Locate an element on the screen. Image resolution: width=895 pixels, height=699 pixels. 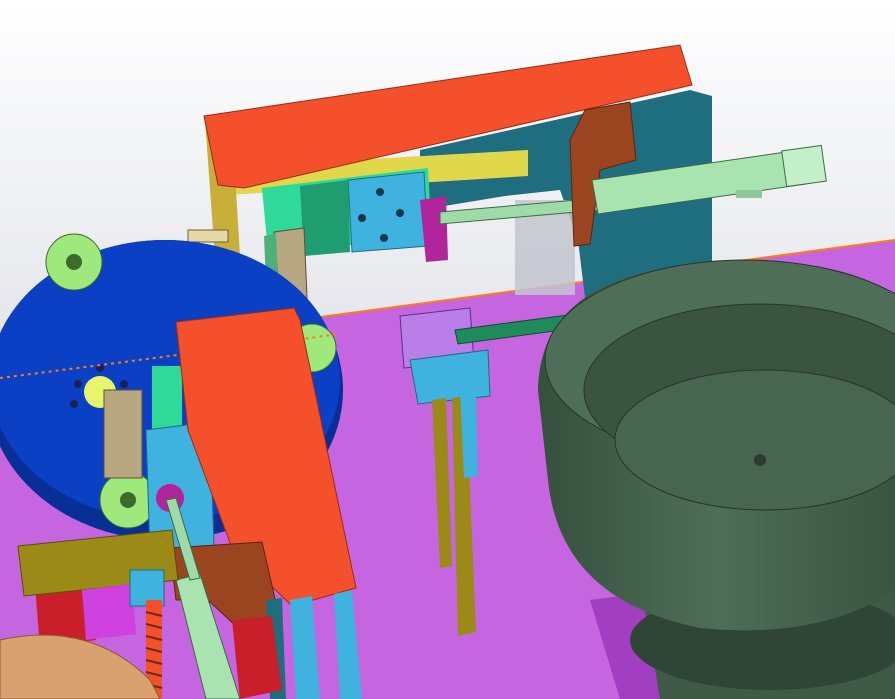
cylinder-end-cap is located at coordinates (804, 166).